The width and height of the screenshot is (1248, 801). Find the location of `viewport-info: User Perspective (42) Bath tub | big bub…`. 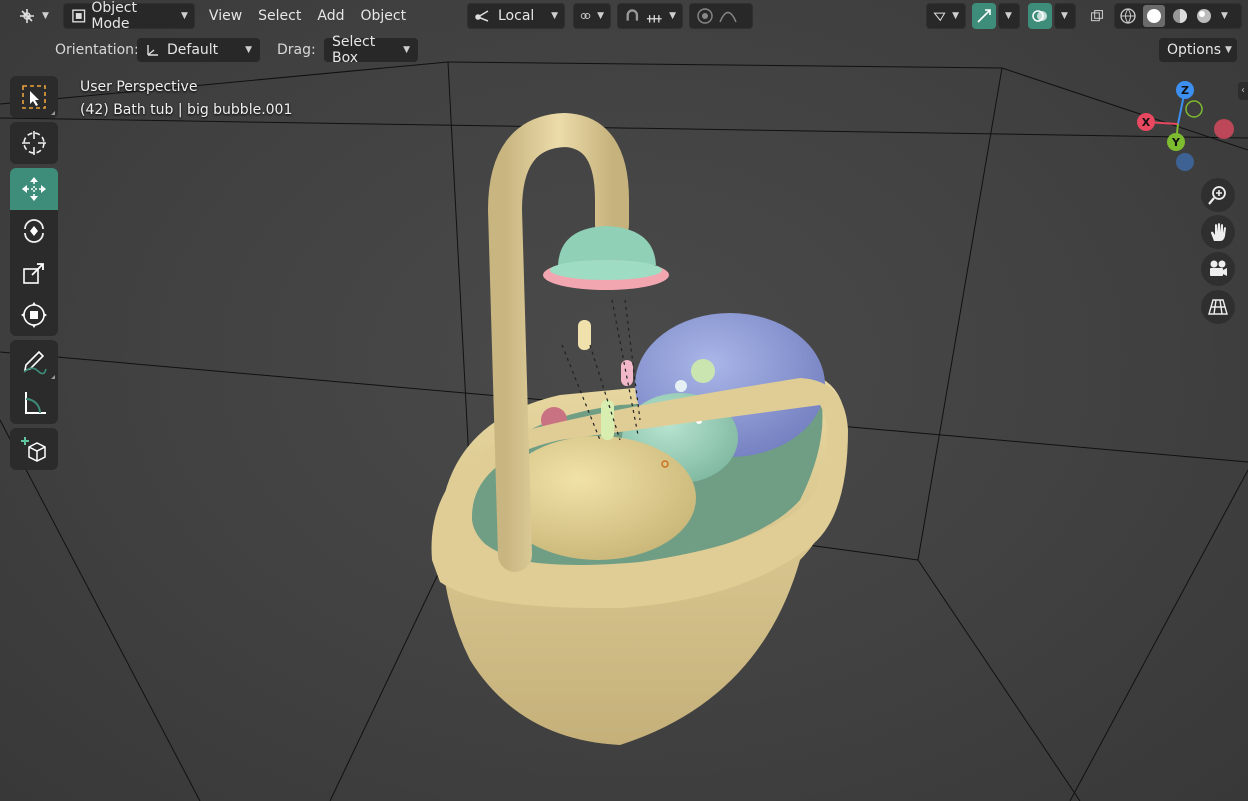

viewport-info: User Perspective (42) Bath tub | big bub… is located at coordinates (186, 99).